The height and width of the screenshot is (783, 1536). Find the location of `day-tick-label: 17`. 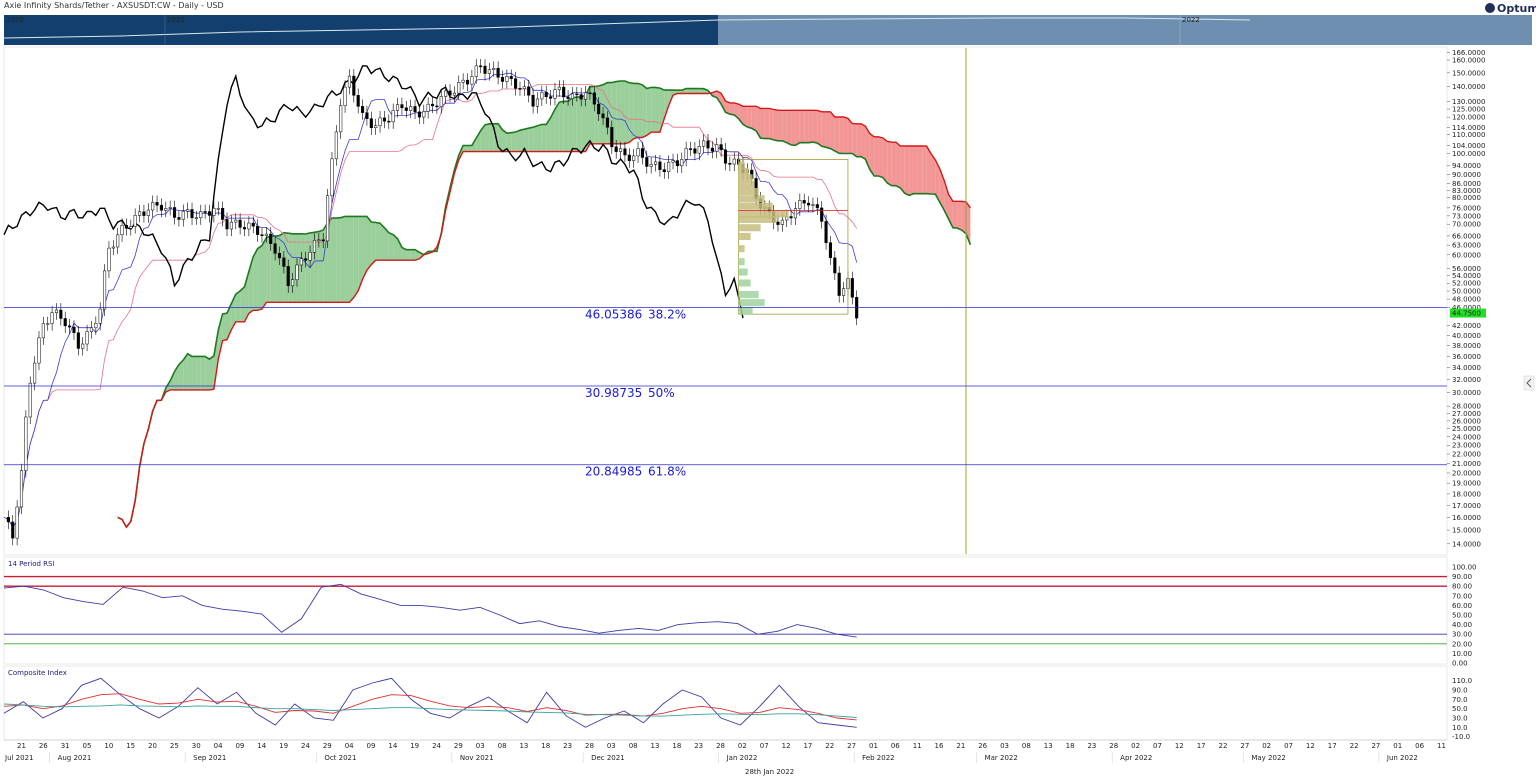

day-tick-label: 17 is located at coordinates (1201, 746).